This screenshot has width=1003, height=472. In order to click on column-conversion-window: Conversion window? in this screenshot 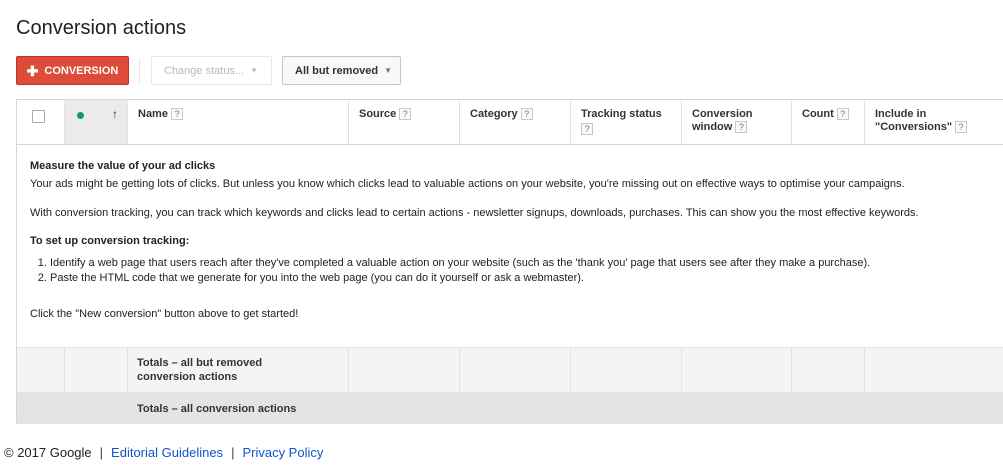, I will do `click(737, 122)`.